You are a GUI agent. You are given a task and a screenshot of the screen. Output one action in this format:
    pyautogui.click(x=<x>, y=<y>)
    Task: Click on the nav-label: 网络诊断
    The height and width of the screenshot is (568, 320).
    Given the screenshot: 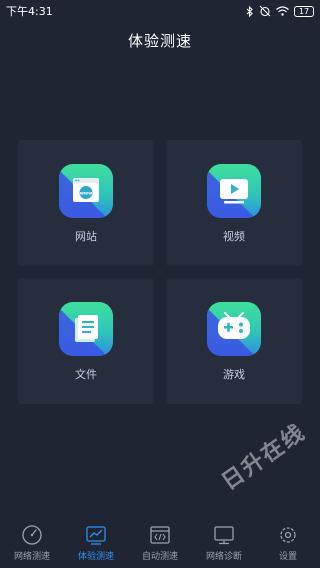 What is the action you would take?
    pyautogui.click(x=223, y=557)
    